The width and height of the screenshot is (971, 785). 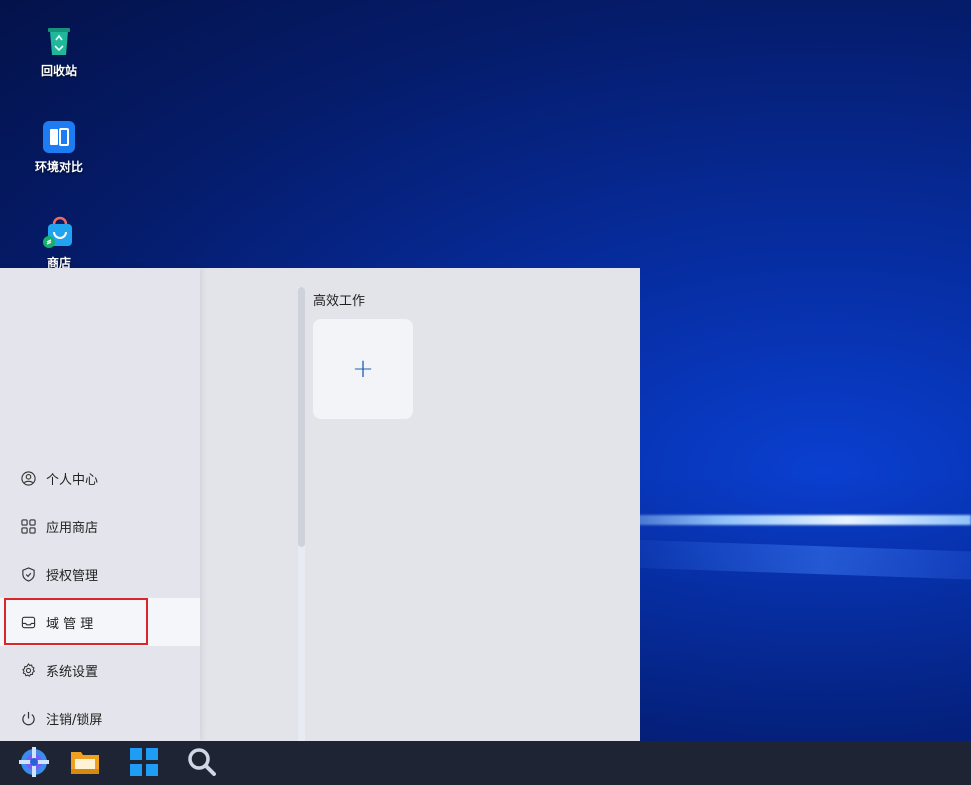 What do you see at coordinates (72, 480) in the screenshot?
I see `menu-item-label: 个人中心` at bounding box center [72, 480].